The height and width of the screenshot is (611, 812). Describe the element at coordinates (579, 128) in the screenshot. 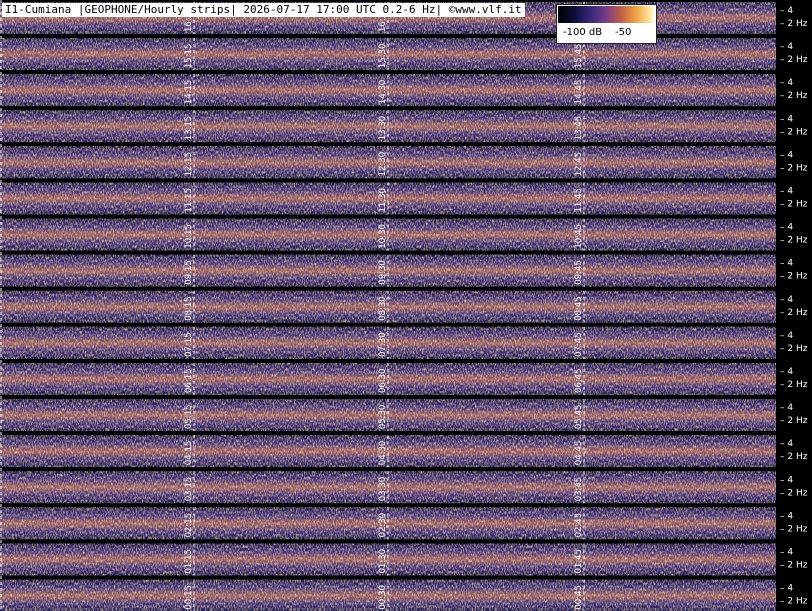

I see `time-tick-label: 13:45` at that location.